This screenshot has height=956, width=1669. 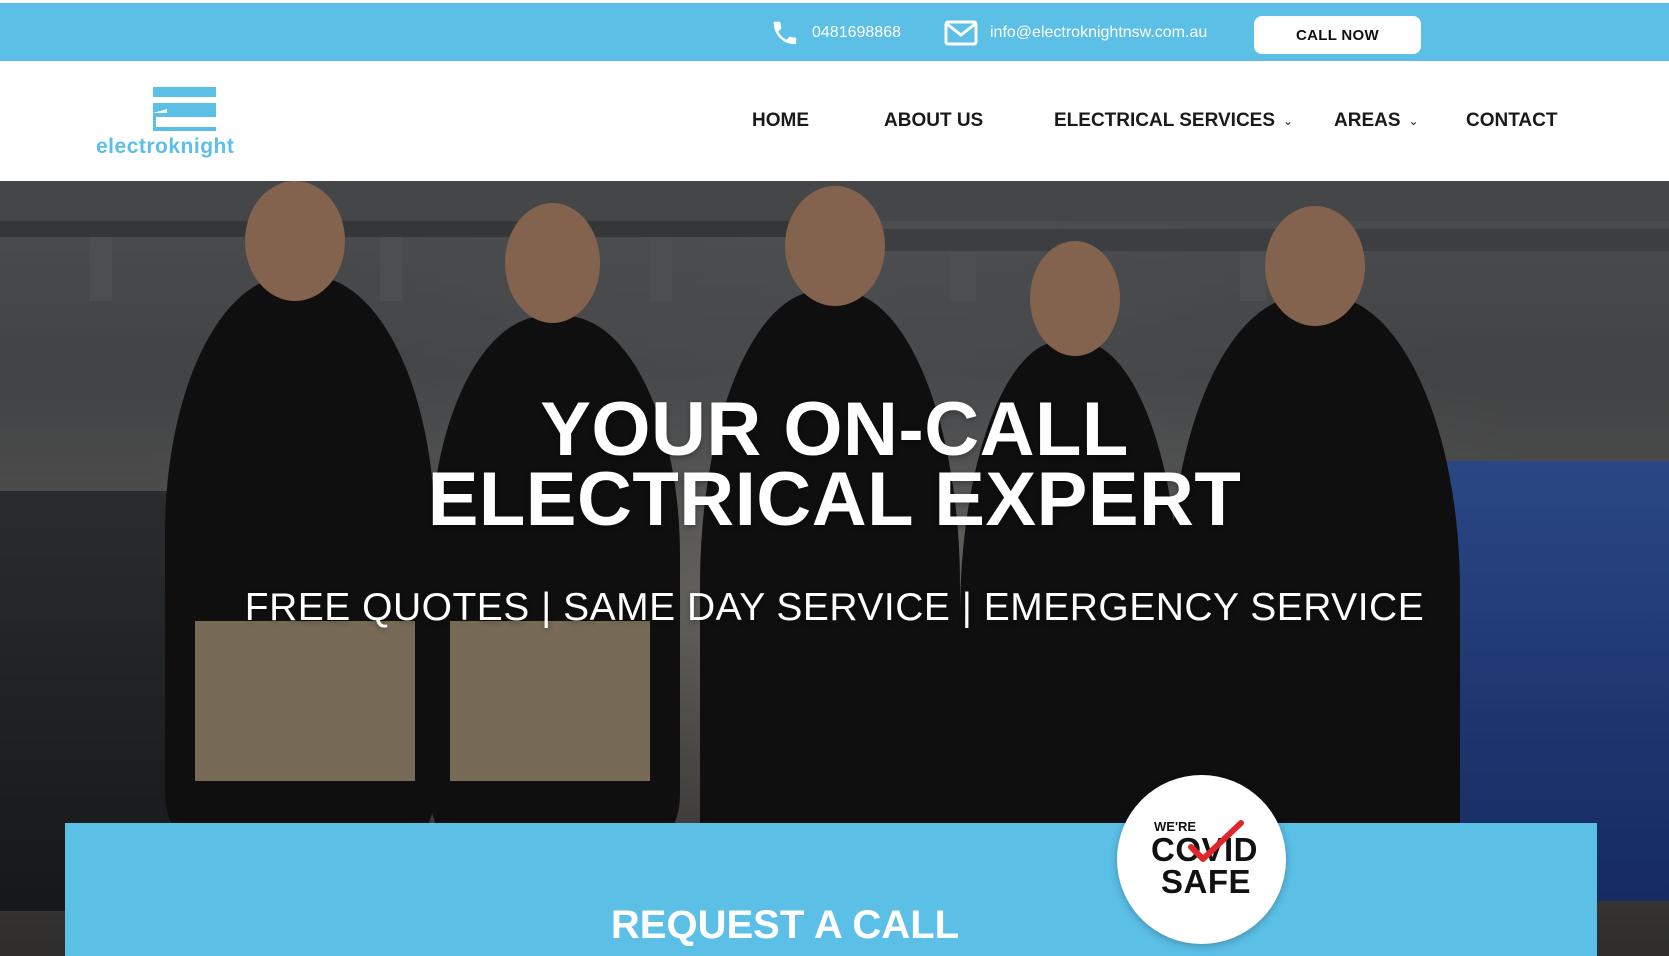 What do you see at coordinates (1206, 881) in the screenshot?
I see `covid-badge-line3: SAFE` at bounding box center [1206, 881].